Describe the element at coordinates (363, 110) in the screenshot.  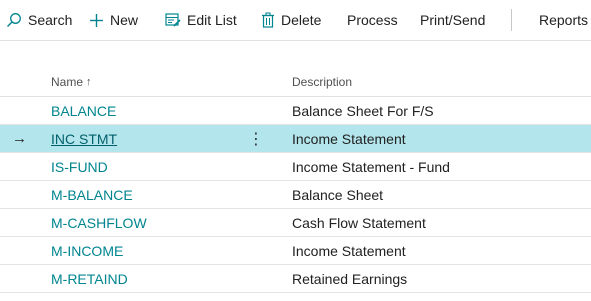
I see `row-description: Balance Sheet For F/S` at that location.